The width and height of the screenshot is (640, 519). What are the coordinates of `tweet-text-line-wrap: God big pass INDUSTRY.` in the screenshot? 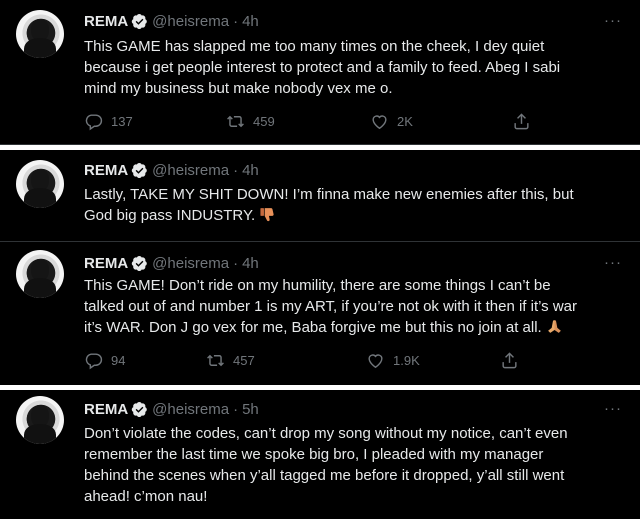 It's located at (355, 215).